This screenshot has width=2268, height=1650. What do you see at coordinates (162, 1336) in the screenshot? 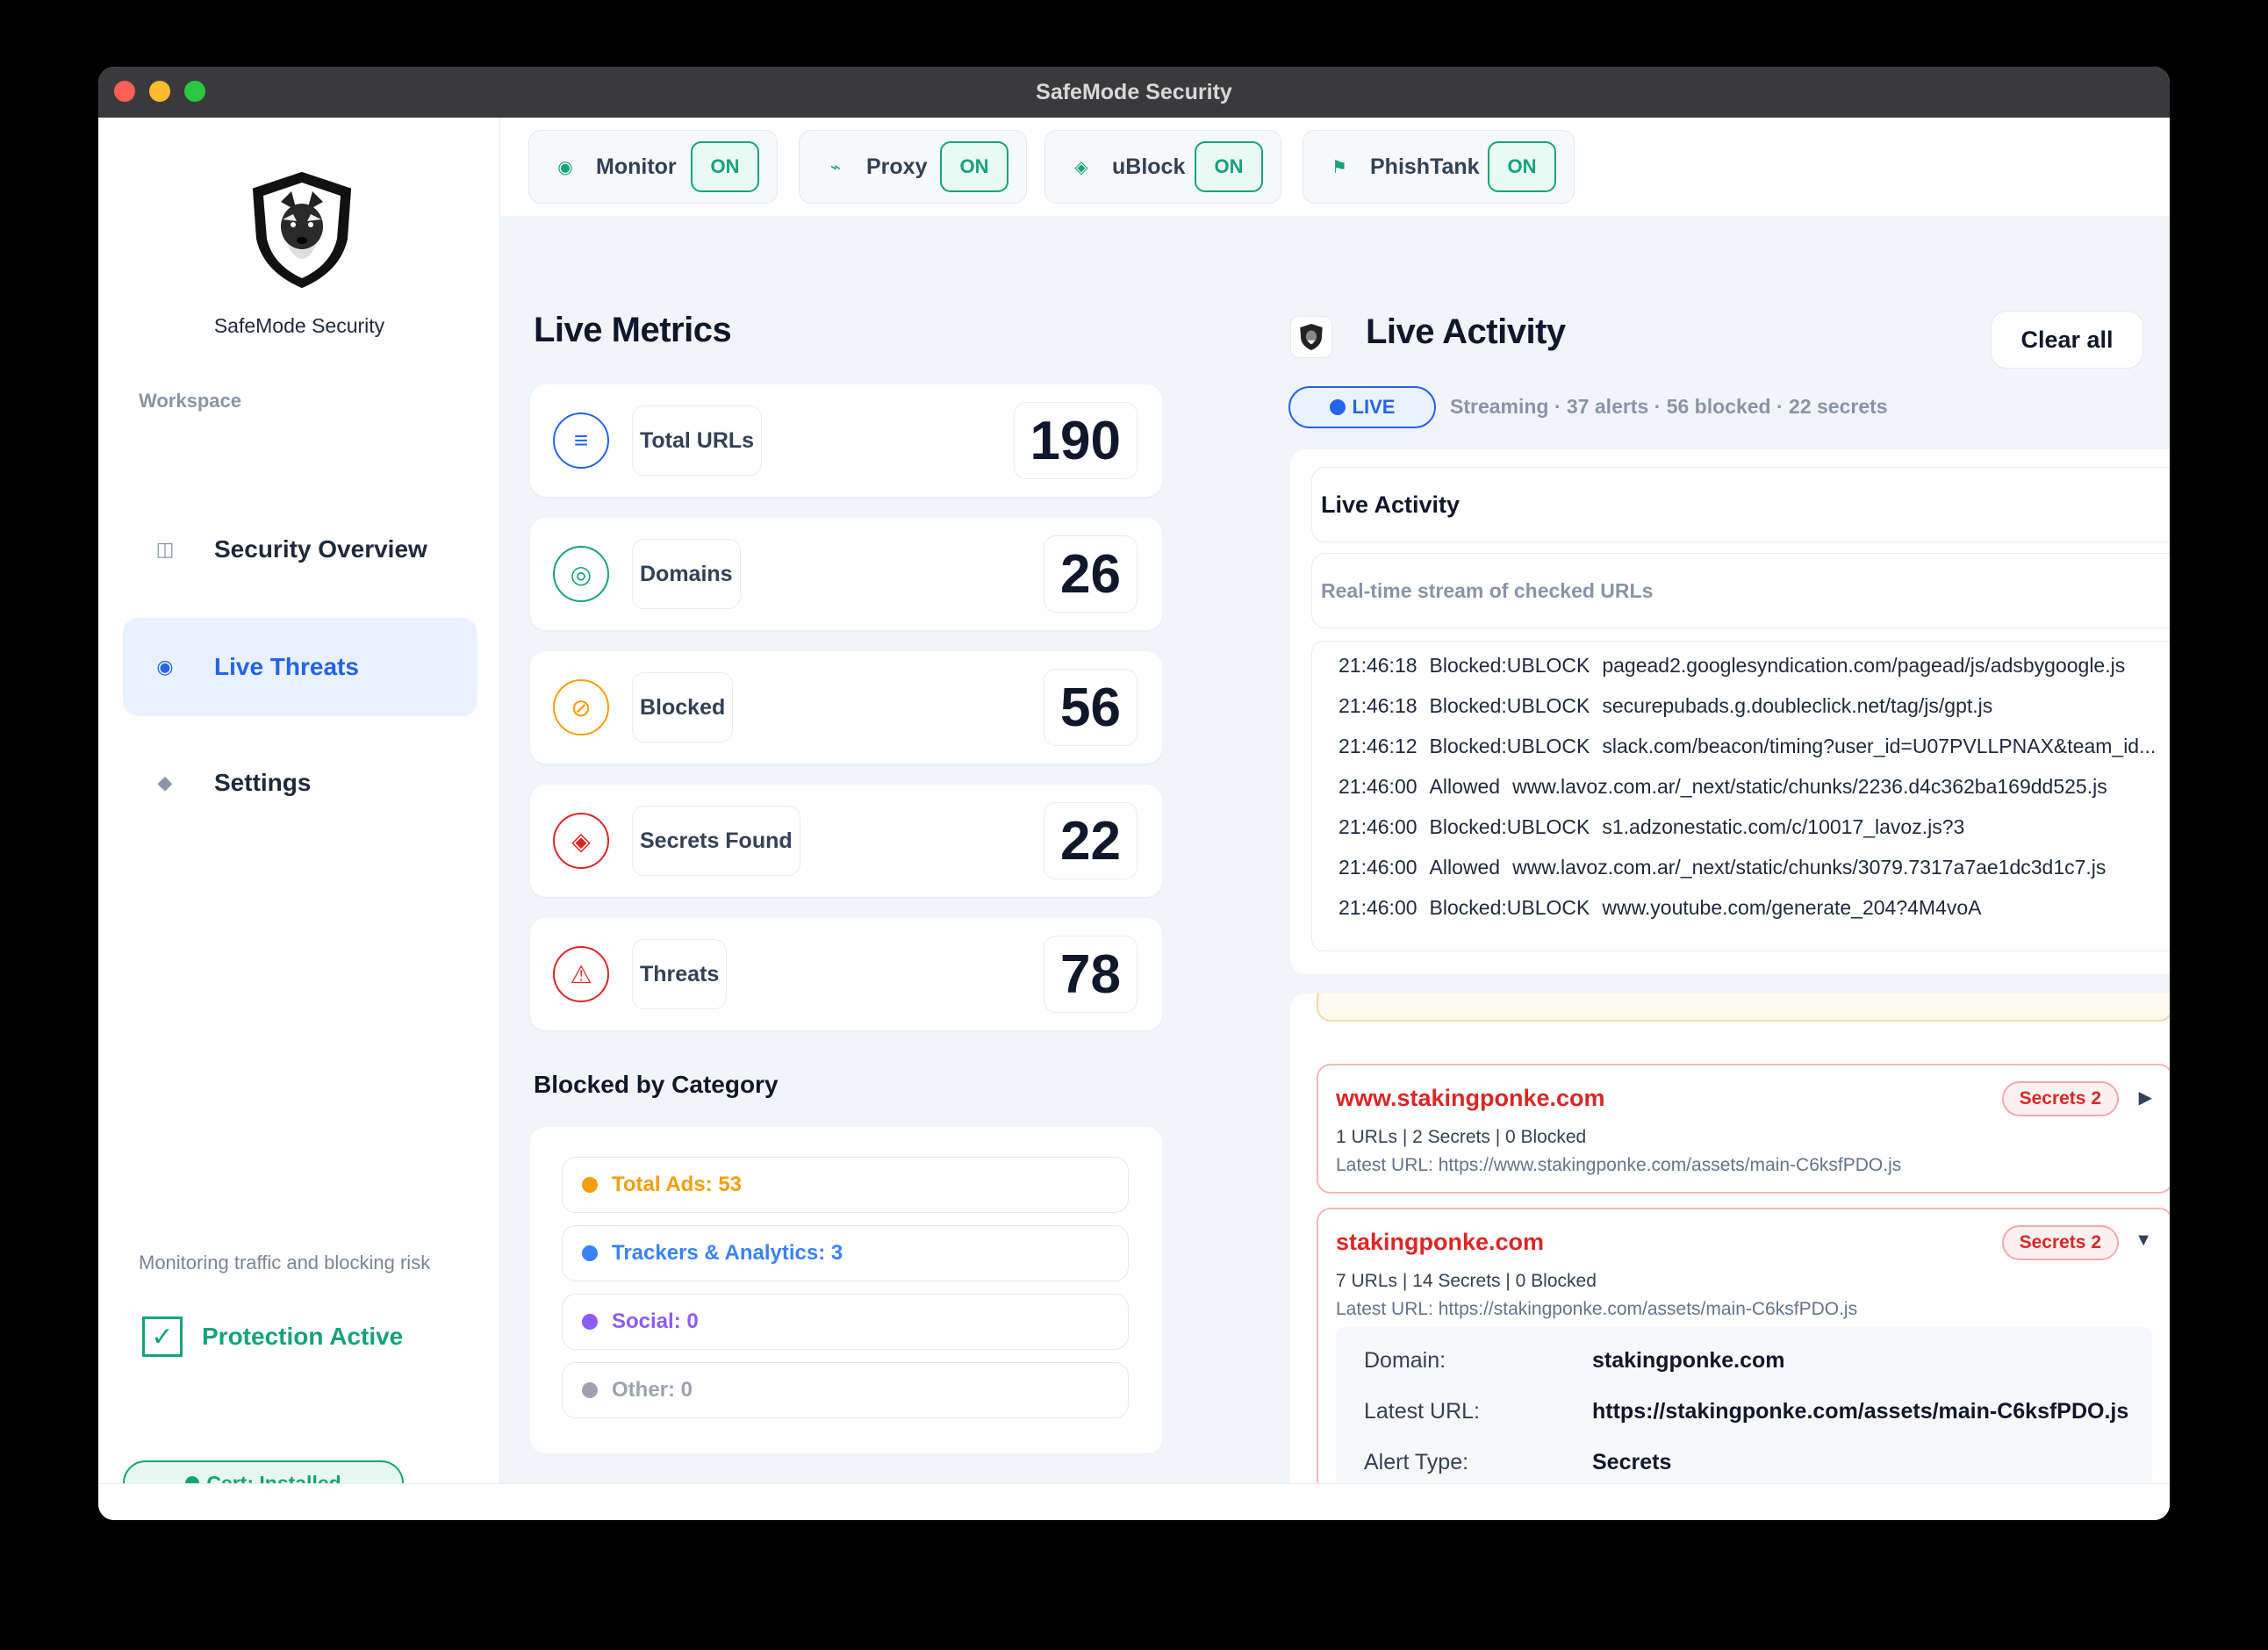
I see `checkmark-icon: ✓` at bounding box center [162, 1336].